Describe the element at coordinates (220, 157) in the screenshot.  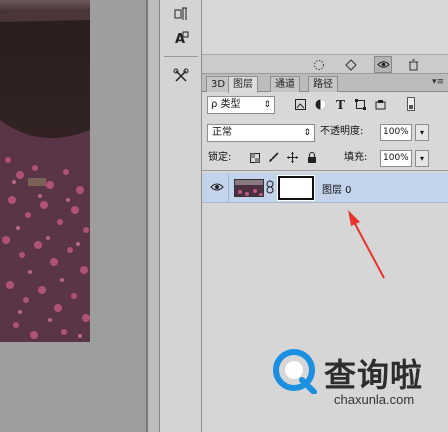
I see `lock-label: 锁定:` at that location.